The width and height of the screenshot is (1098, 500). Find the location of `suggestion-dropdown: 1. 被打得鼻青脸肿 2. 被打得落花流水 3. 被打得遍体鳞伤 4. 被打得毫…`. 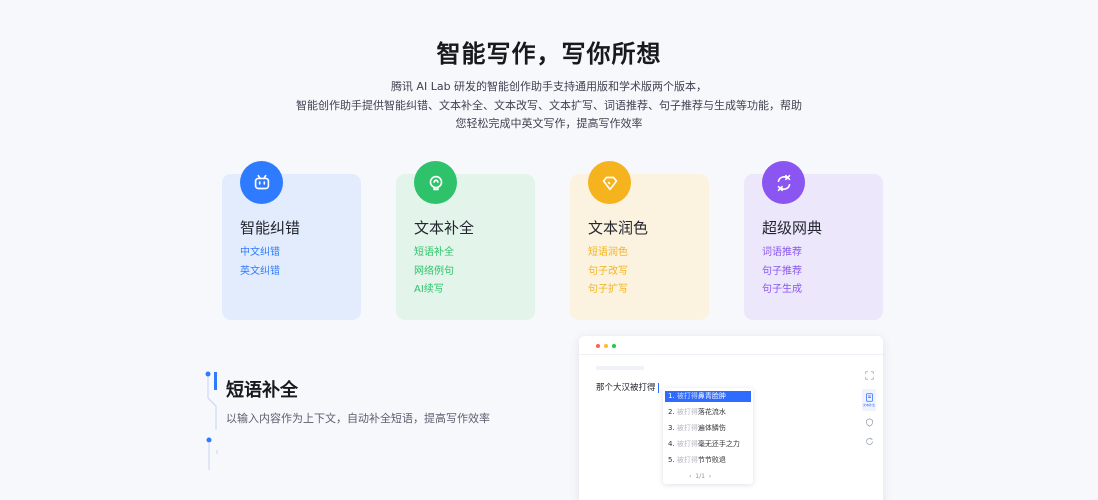

suggestion-dropdown: 1. 被打得鼻青脸肿 2. 被打得落花流水 3. 被打得遍体鳞伤 4. 被打得毫… is located at coordinates (708, 436).